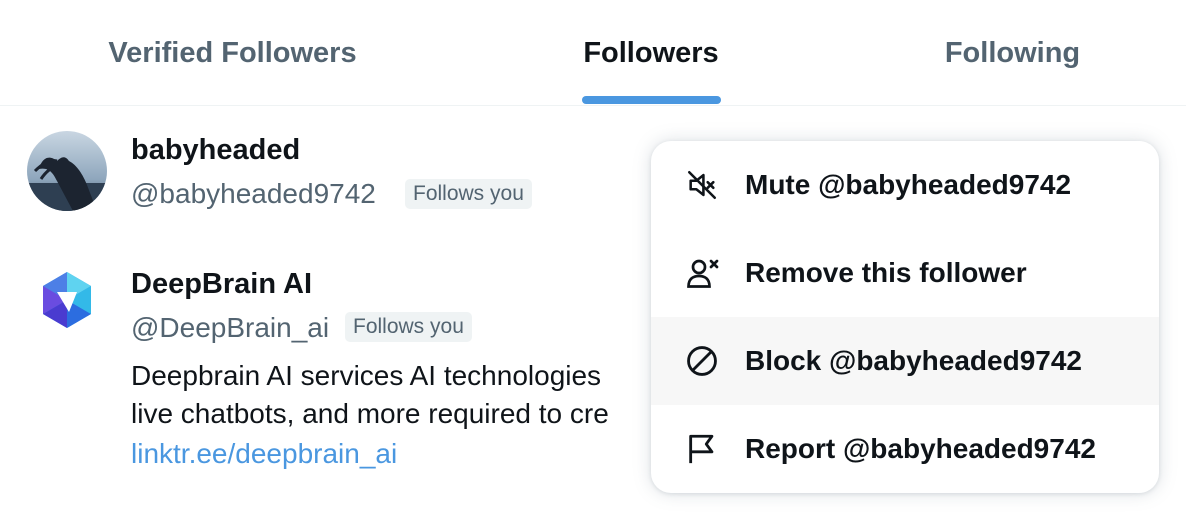 Image resolution: width=1186 pixels, height=517 pixels. I want to click on menu-item-mute: Mute @babyheaded9742, so click(905, 185).